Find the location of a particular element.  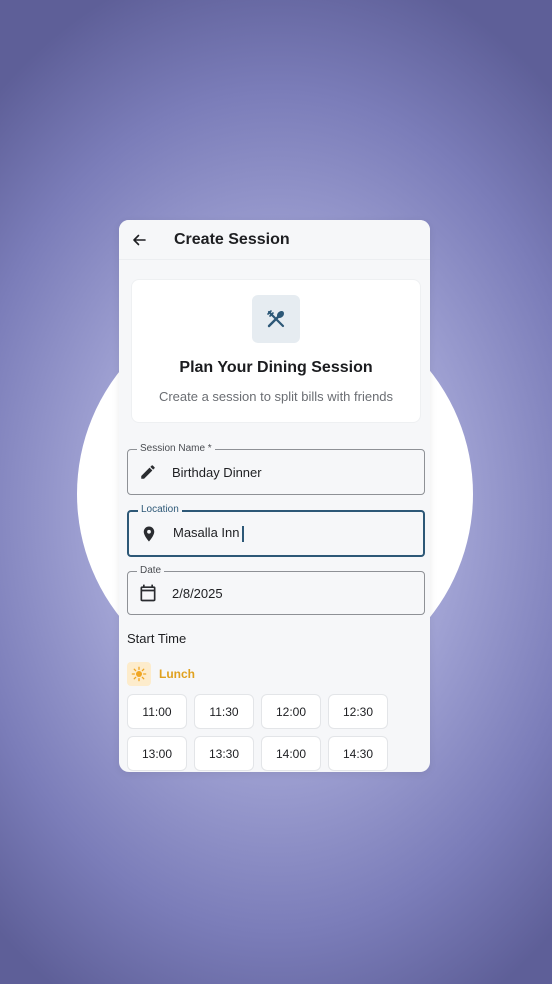

date-input: 2/8/2025 is located at coordinates (197, 593).